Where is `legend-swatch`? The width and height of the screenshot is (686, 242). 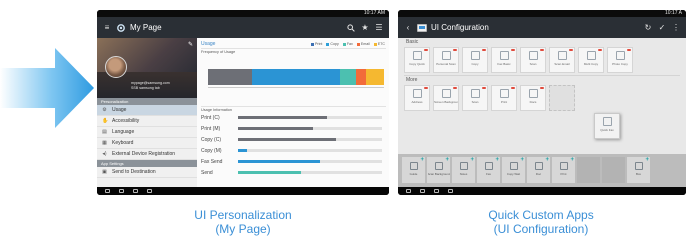 legend-swatch is located at coordinates (328, 44).